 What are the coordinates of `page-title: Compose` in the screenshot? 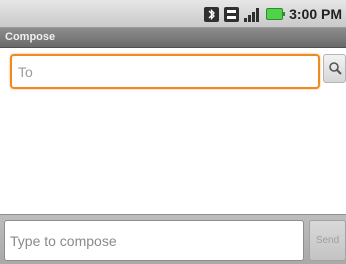 It's located at (30, 37).